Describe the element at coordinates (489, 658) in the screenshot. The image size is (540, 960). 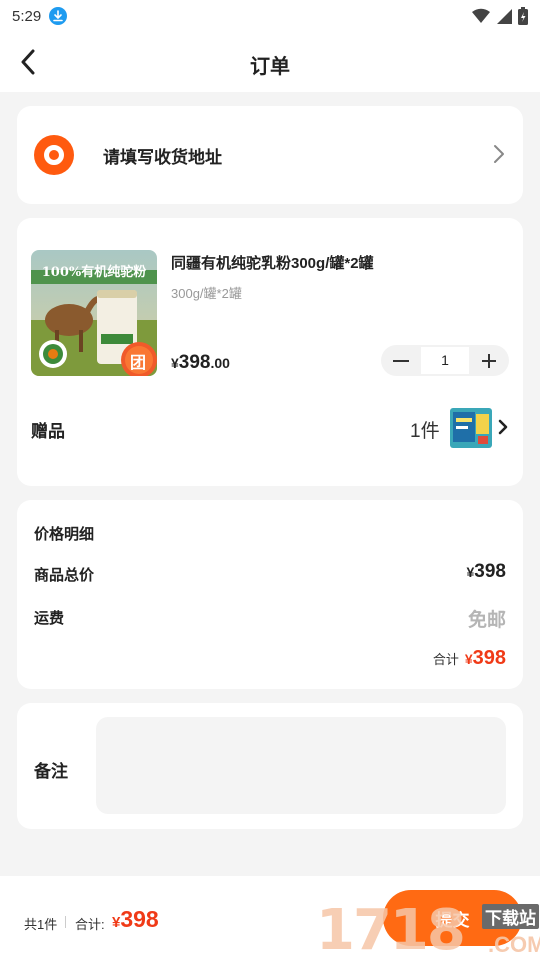
I see `sum-value: 398` at that location.